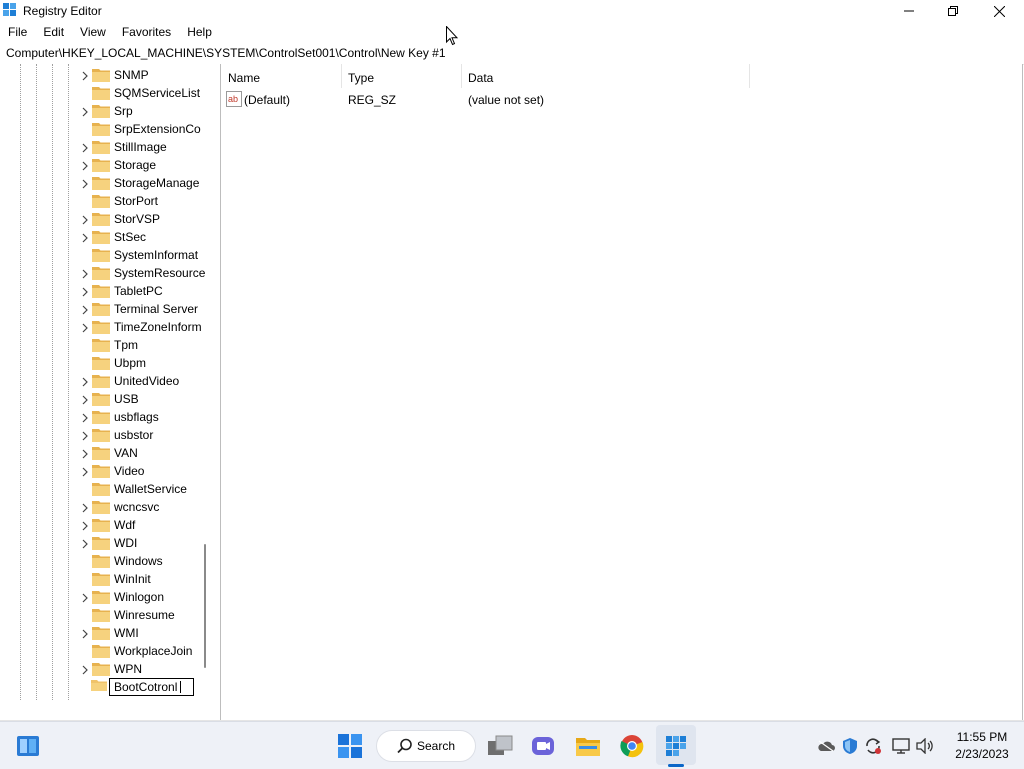  I want to click on tree-item: Windows, so click(145, 561).